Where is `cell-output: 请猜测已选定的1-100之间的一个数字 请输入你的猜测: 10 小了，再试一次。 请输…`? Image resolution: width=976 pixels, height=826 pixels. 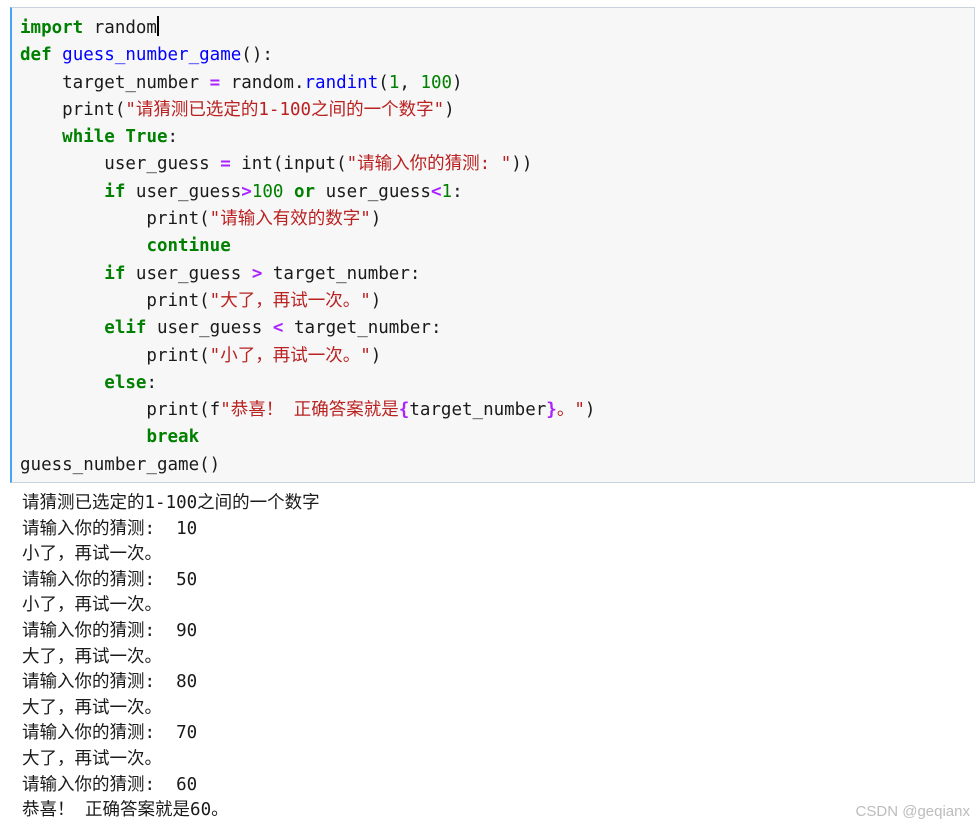 cell-output: 请猜测已选定的1-100之间的一个数字 请输入你的猜测: 10 小了，再试一次。 请输… is located at coordinates (171, 657).